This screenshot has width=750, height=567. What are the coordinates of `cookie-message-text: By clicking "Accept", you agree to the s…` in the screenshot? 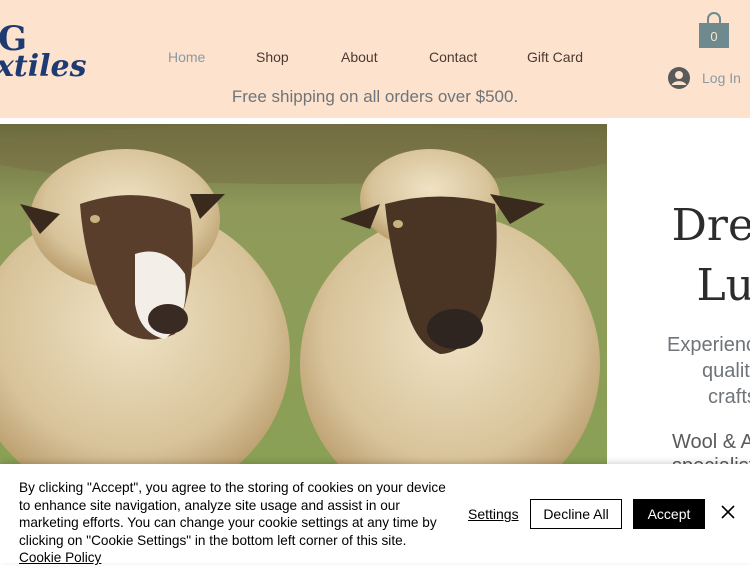 It's located at (232, 514).